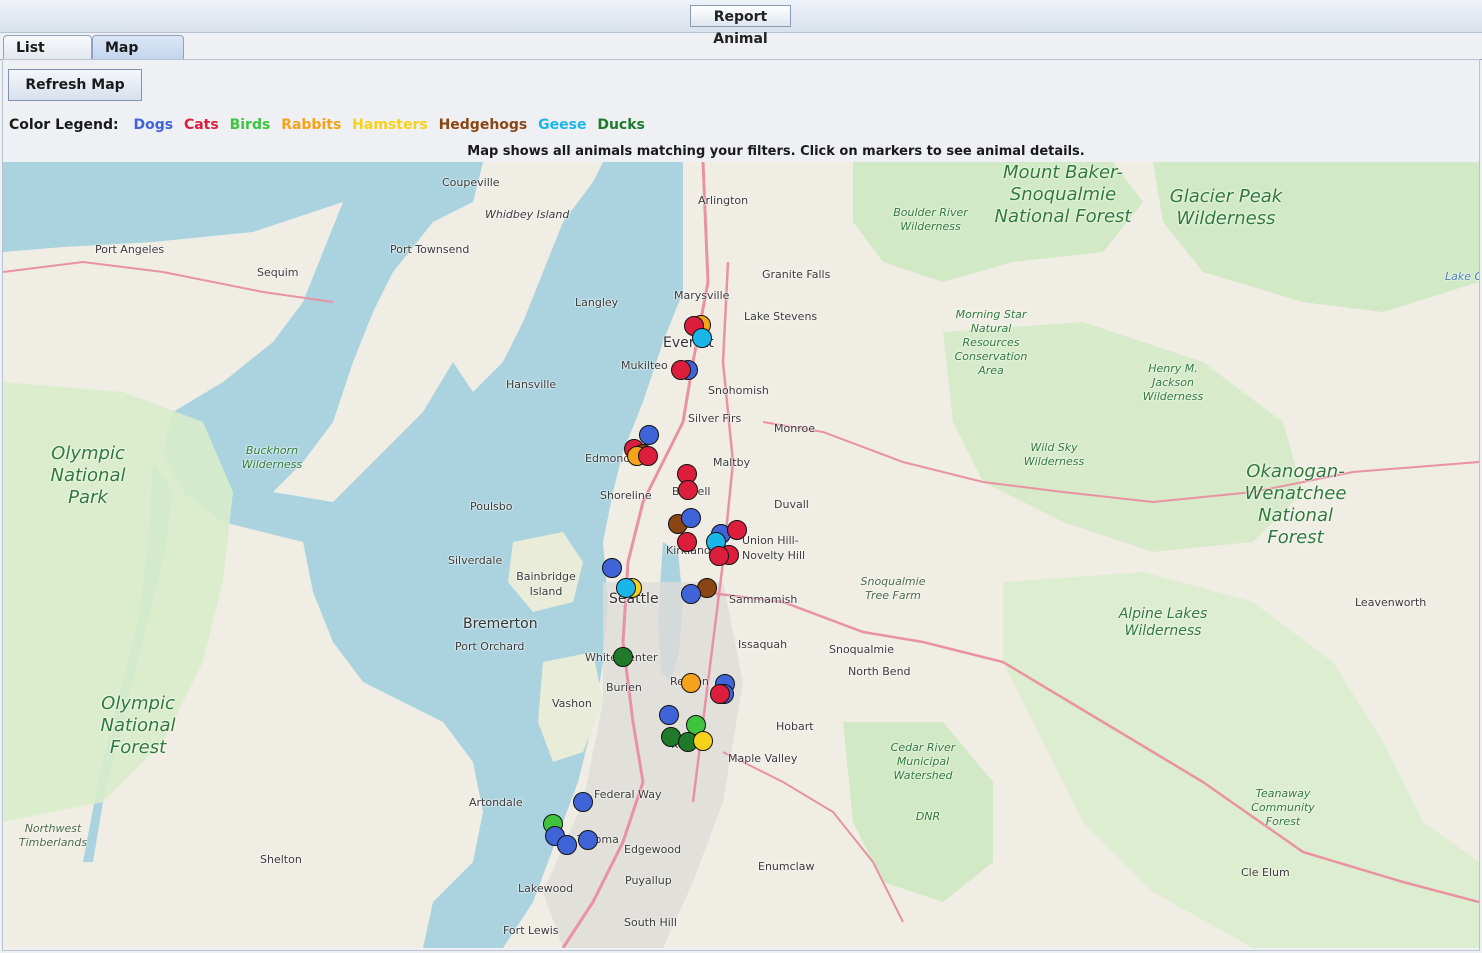 This screenshot has height=953, width=1482. What do you see at coordinates (572, 703) in the screenshot?
I see `label-vashon: Vashon` at bounding box center [572, 703].